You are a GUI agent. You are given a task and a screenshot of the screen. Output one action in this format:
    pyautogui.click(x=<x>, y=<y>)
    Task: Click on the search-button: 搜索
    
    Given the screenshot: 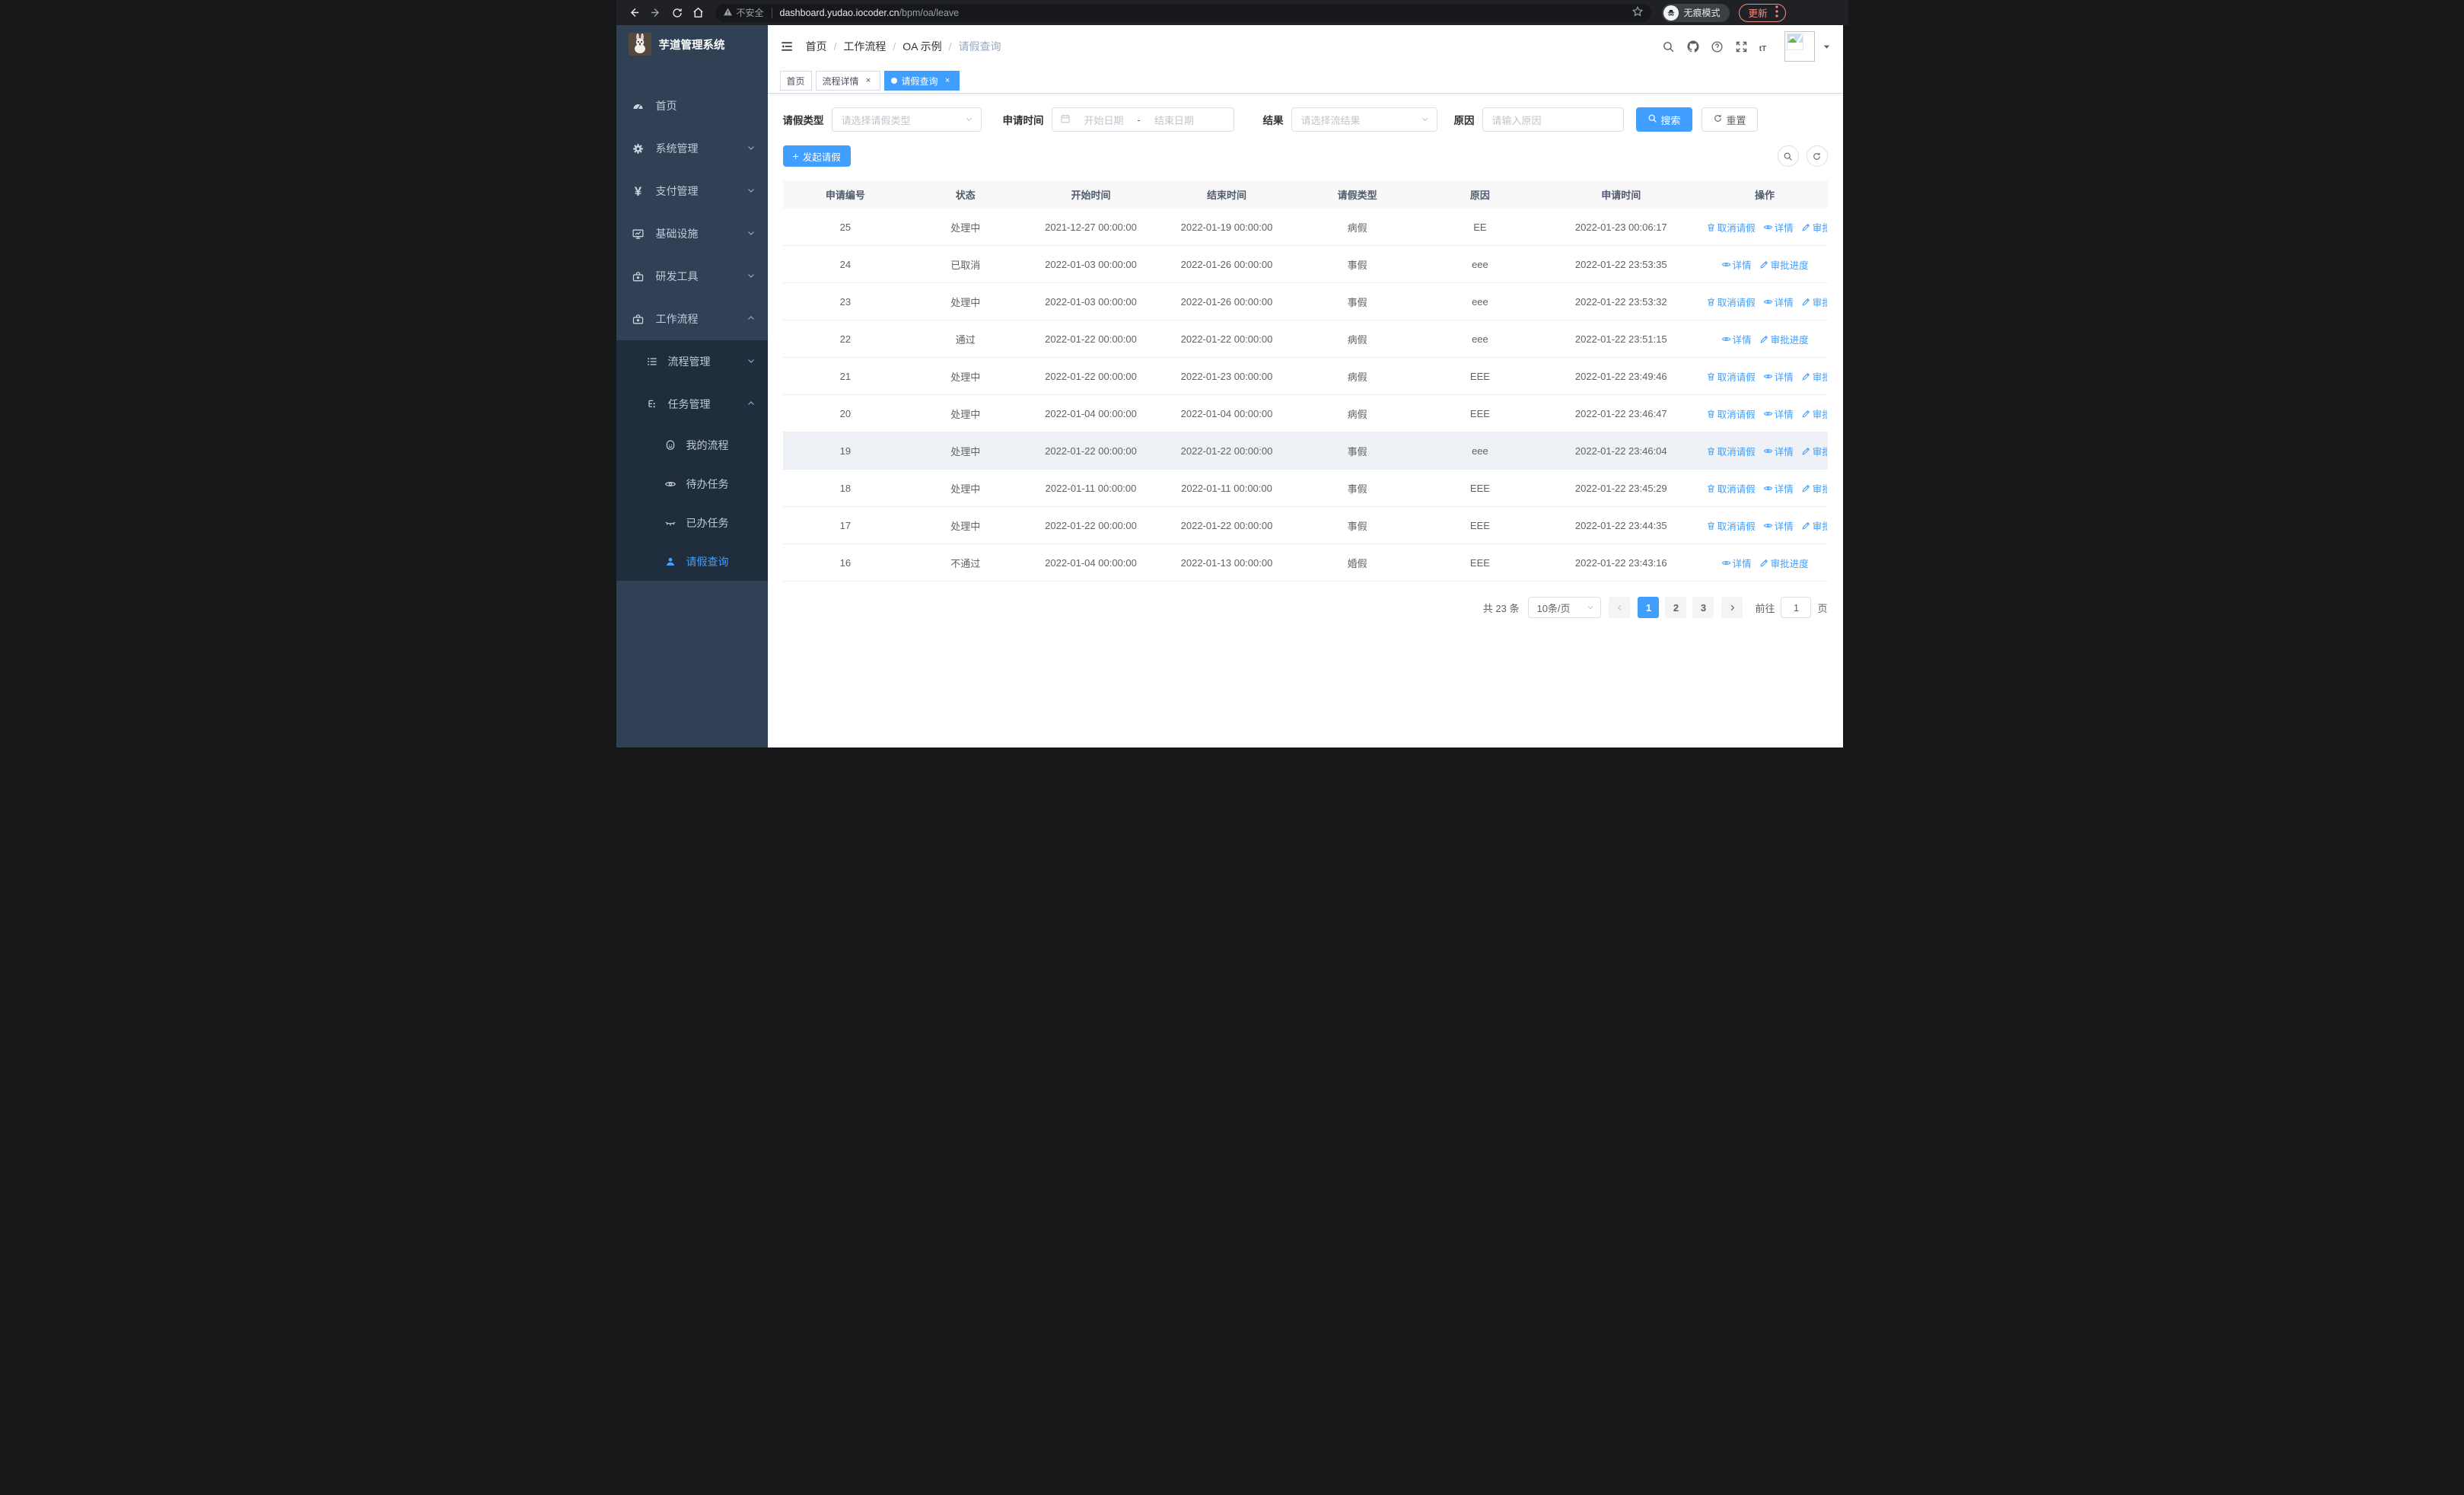 What is the action you would take?
    pyautogui.click(x=1663, y=120)
    